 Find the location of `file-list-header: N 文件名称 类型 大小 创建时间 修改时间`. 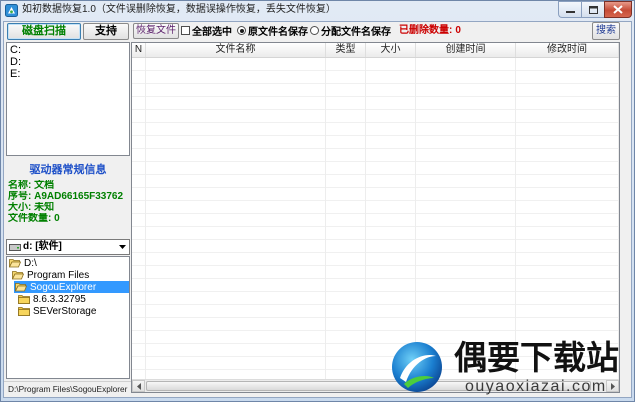

file-list-header: N 文件名称 类型 大小 创建时间 修改时间 is located at coordinates (375, 50).